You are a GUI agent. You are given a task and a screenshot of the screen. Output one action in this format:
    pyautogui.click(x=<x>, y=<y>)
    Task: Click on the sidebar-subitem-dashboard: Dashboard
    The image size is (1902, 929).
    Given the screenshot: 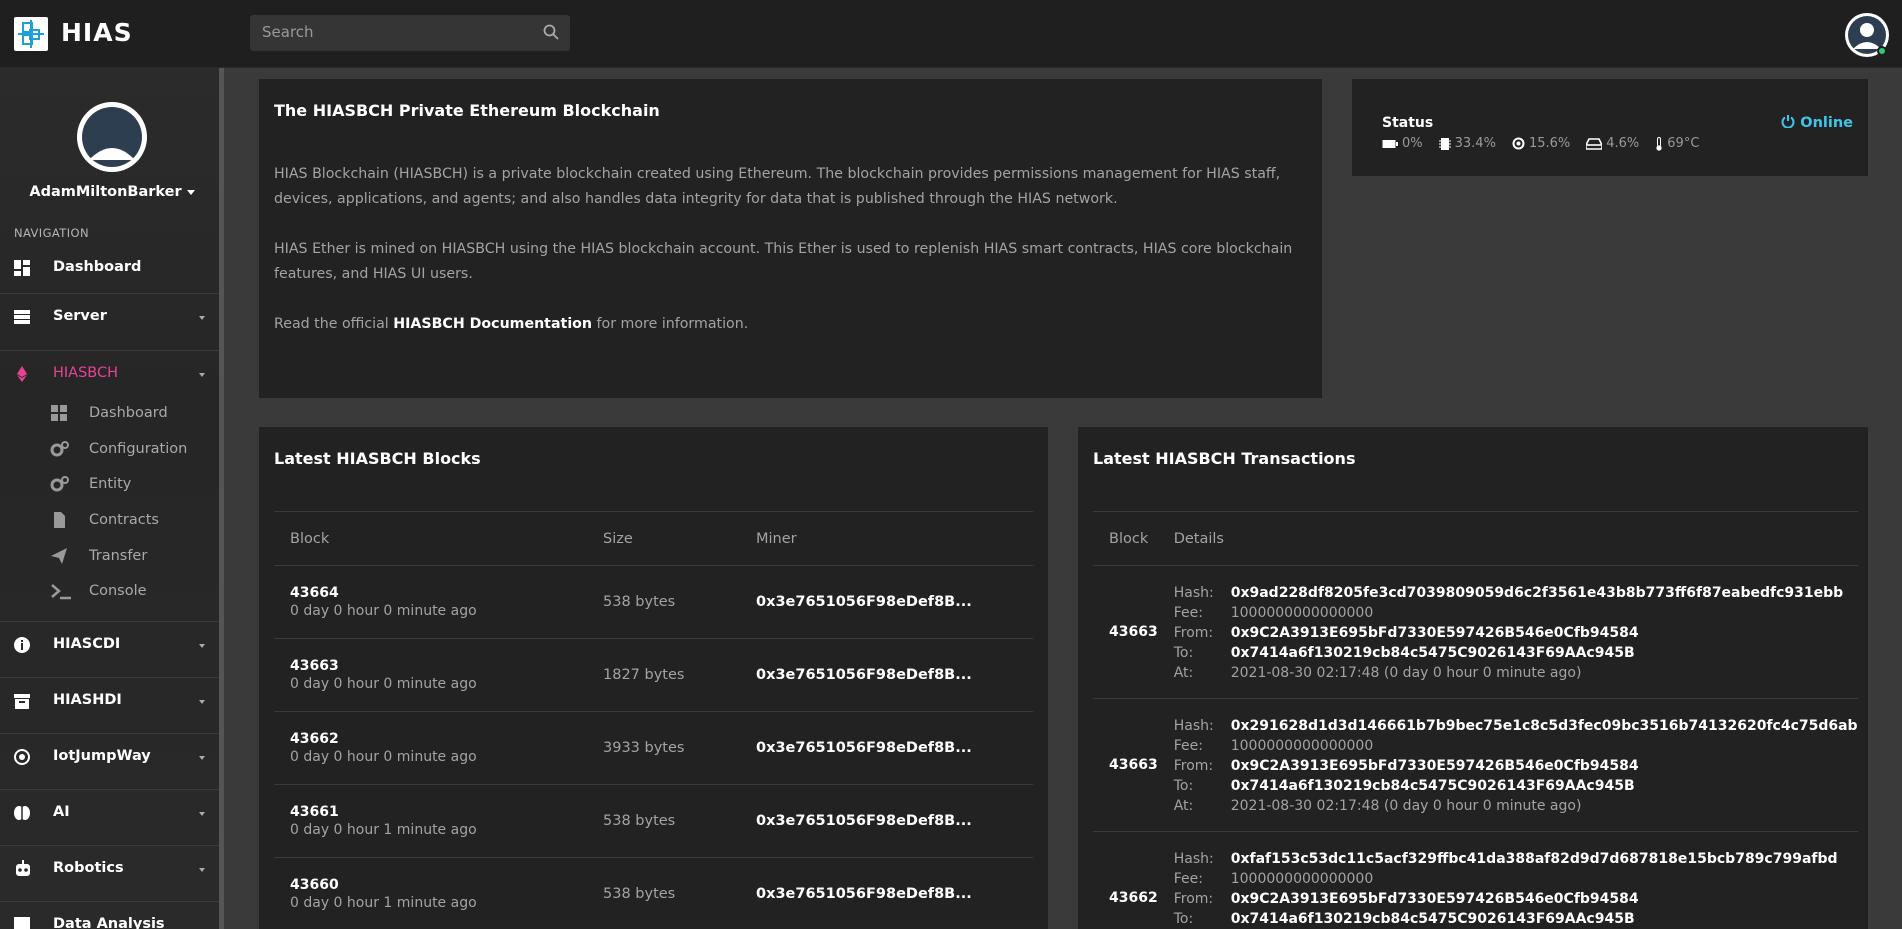 What is the action you would take?
    pyautogui.click(x=109, y=413)
    